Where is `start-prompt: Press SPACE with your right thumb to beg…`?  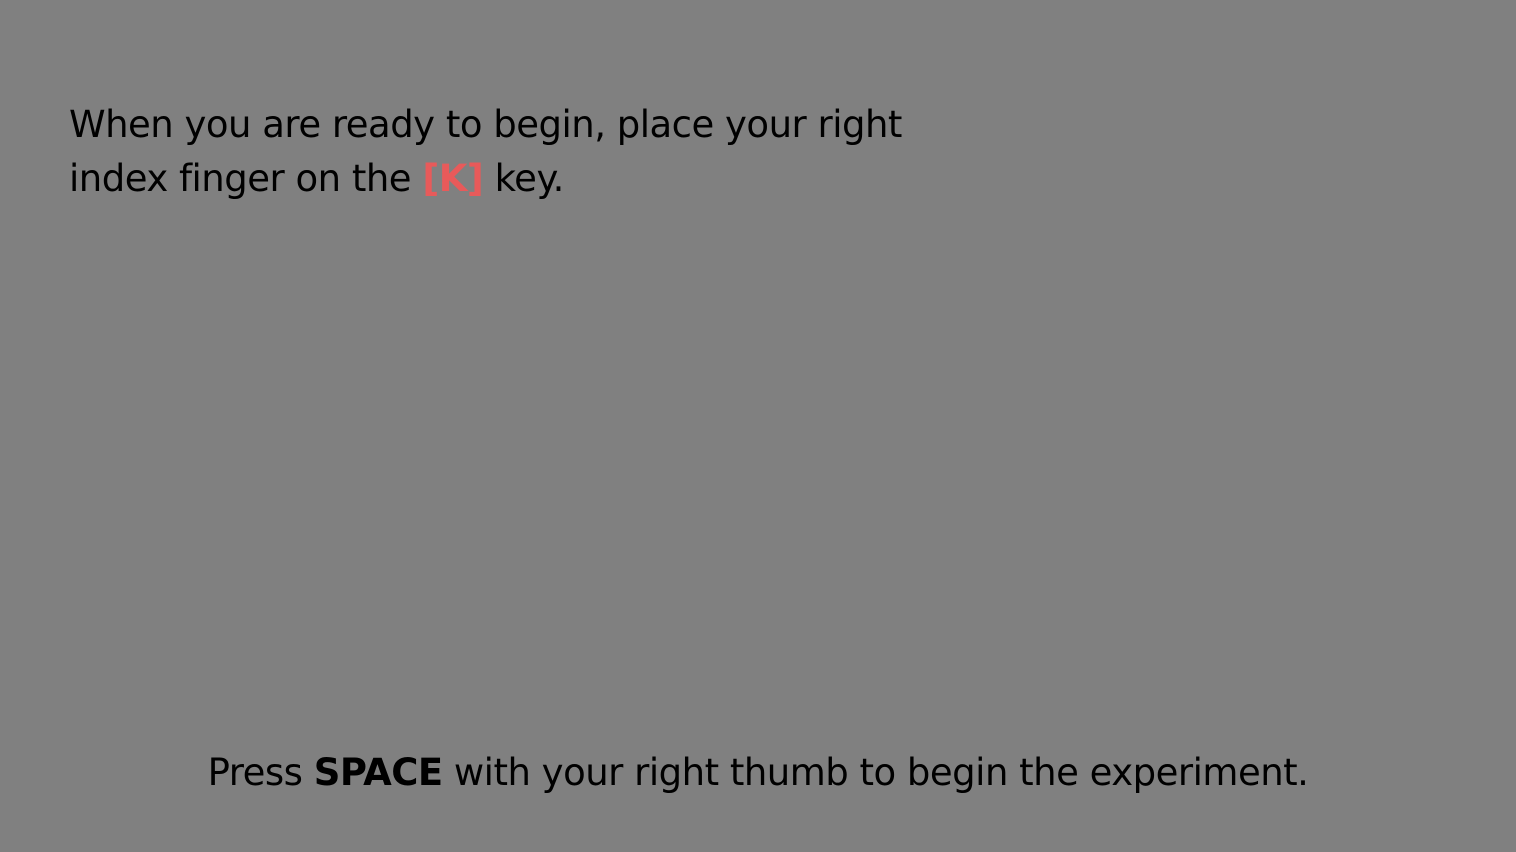 start-prompt: Press SPACE with your right thumb to beg… is located at coordinates (758, 773).